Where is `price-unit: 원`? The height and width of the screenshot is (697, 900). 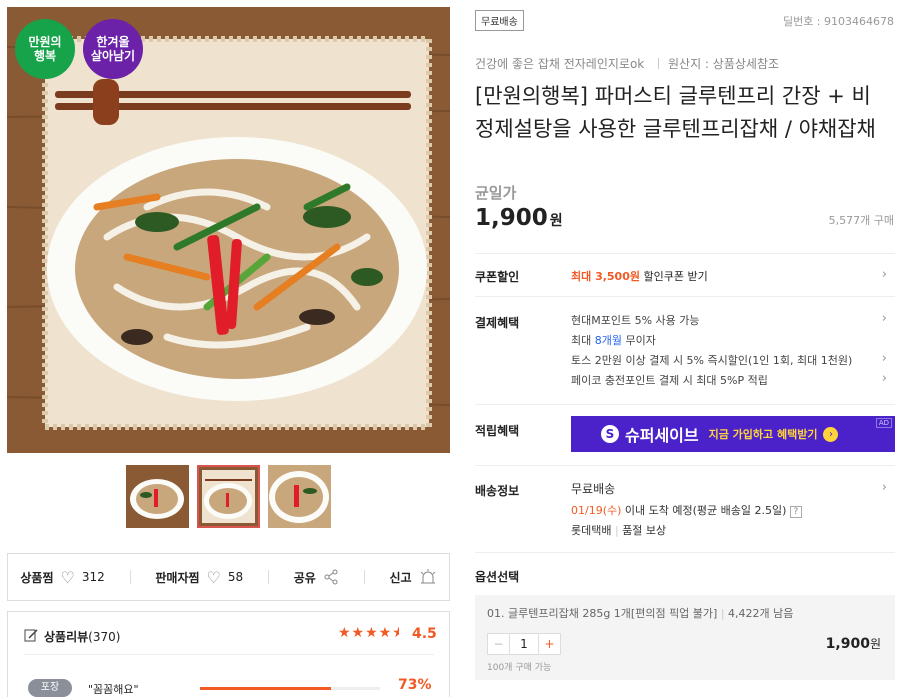 price-unit: 원 is located at coordinates (556, 221).